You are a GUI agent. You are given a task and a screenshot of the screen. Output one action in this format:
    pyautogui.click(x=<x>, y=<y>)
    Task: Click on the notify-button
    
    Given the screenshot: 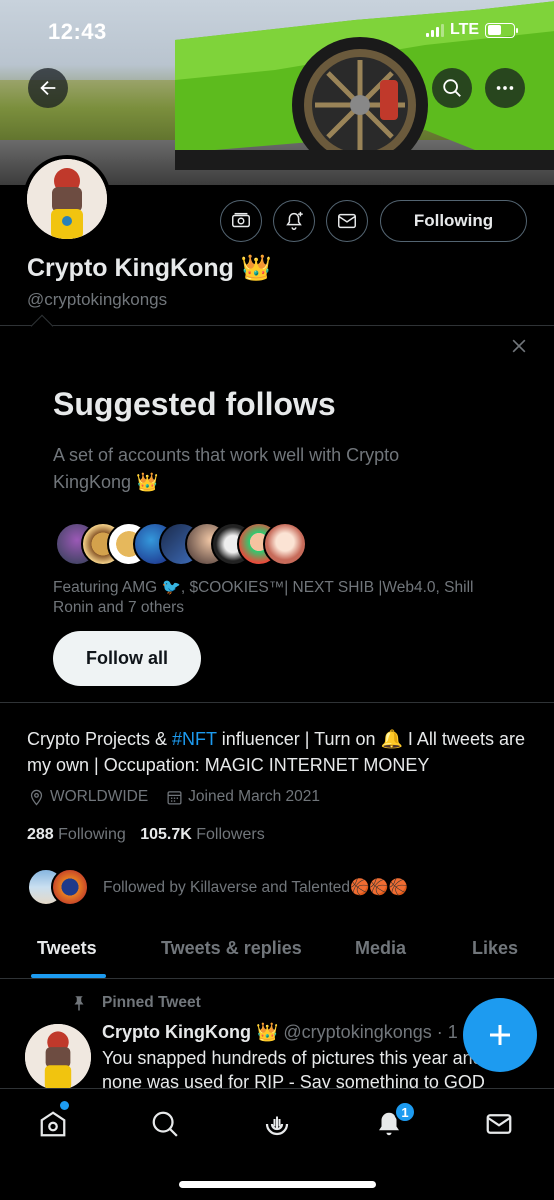 What is the action you would take?
    pyautogui.click(x=294, y=221)
    